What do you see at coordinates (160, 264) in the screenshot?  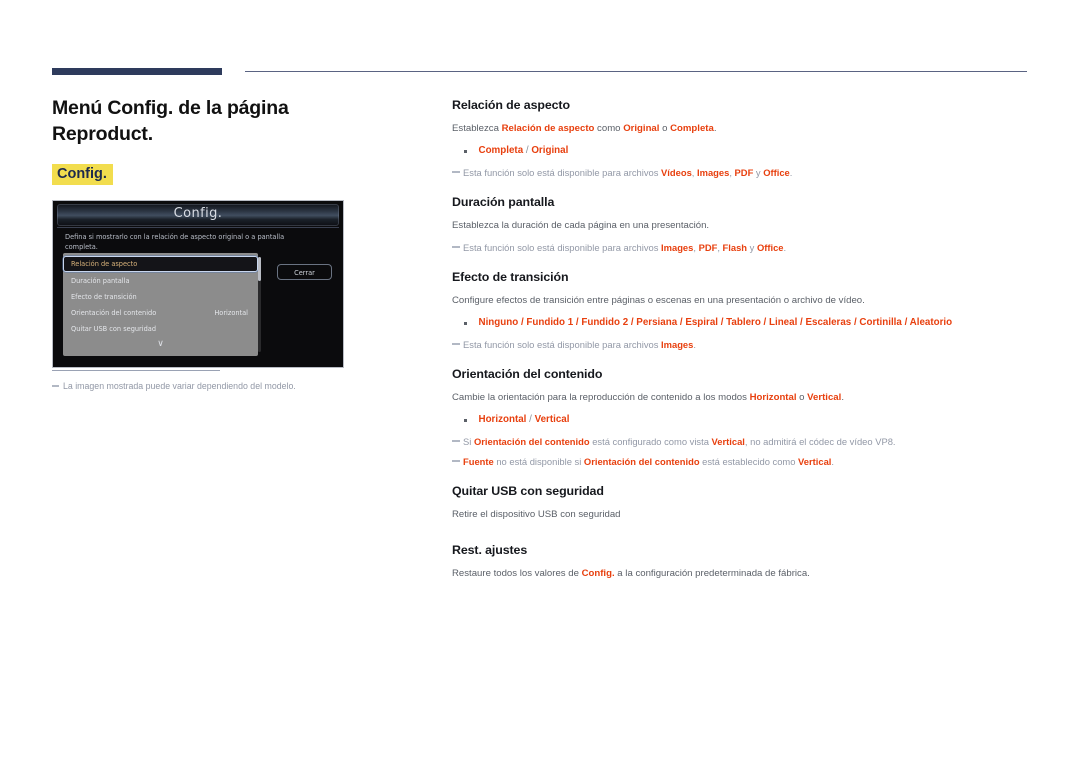 I see `tv-menu-item-relacion-de-aspecto: Relación de aspecto` at bounding box center [160, 264].